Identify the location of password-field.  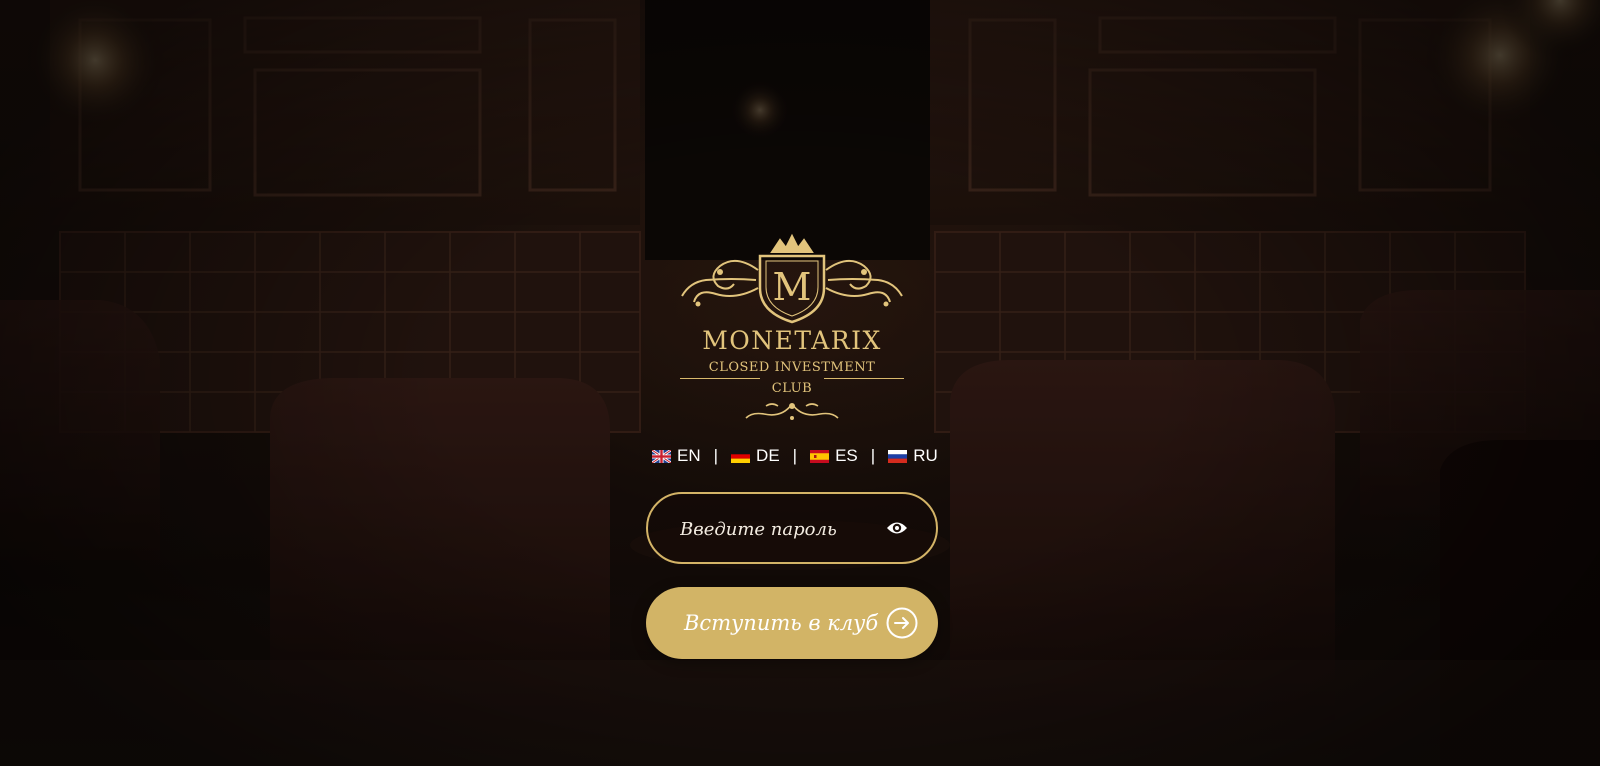
(792, 528).